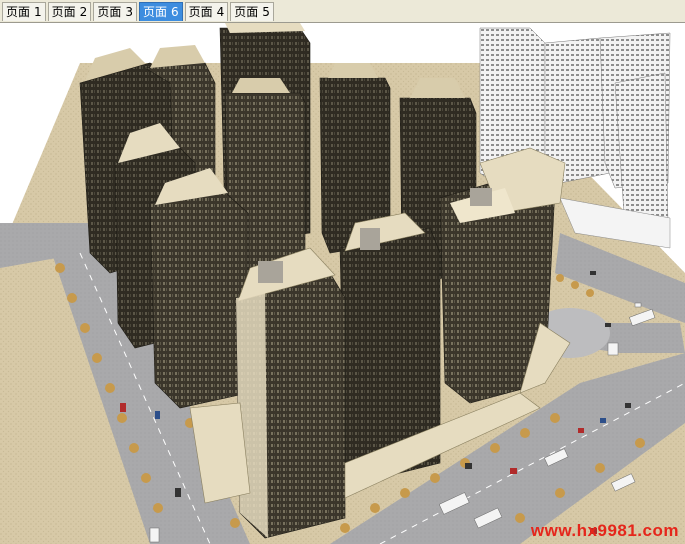 The height and width of the screenshot is (544, 685). I want to click on tab-page-2: 页面 2, so click(69, 11).